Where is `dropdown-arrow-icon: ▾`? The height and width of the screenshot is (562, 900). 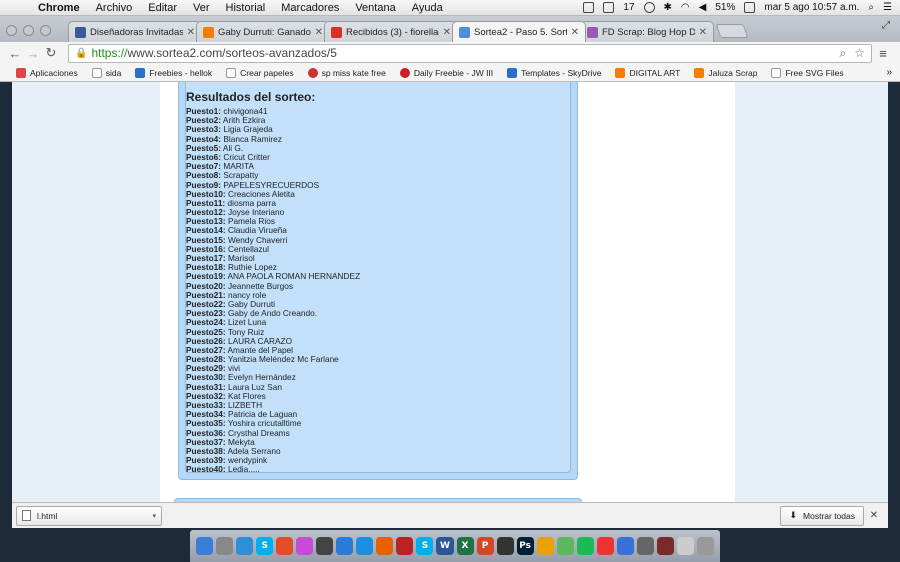 dropdown-arrow-icon: ▾ is located at coordinates (154, 516).